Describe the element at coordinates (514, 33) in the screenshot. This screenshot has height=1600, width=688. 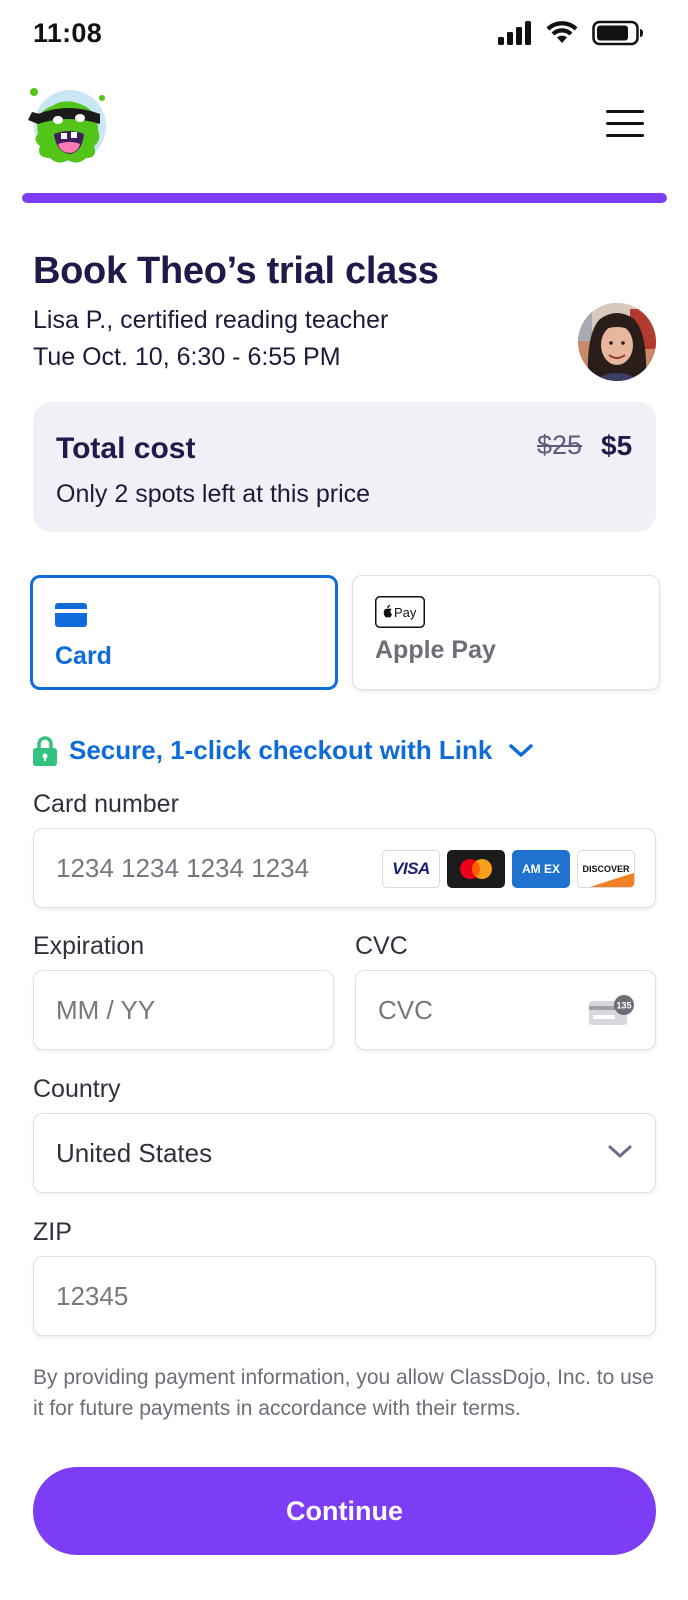
I see `signal-icon` at that location.